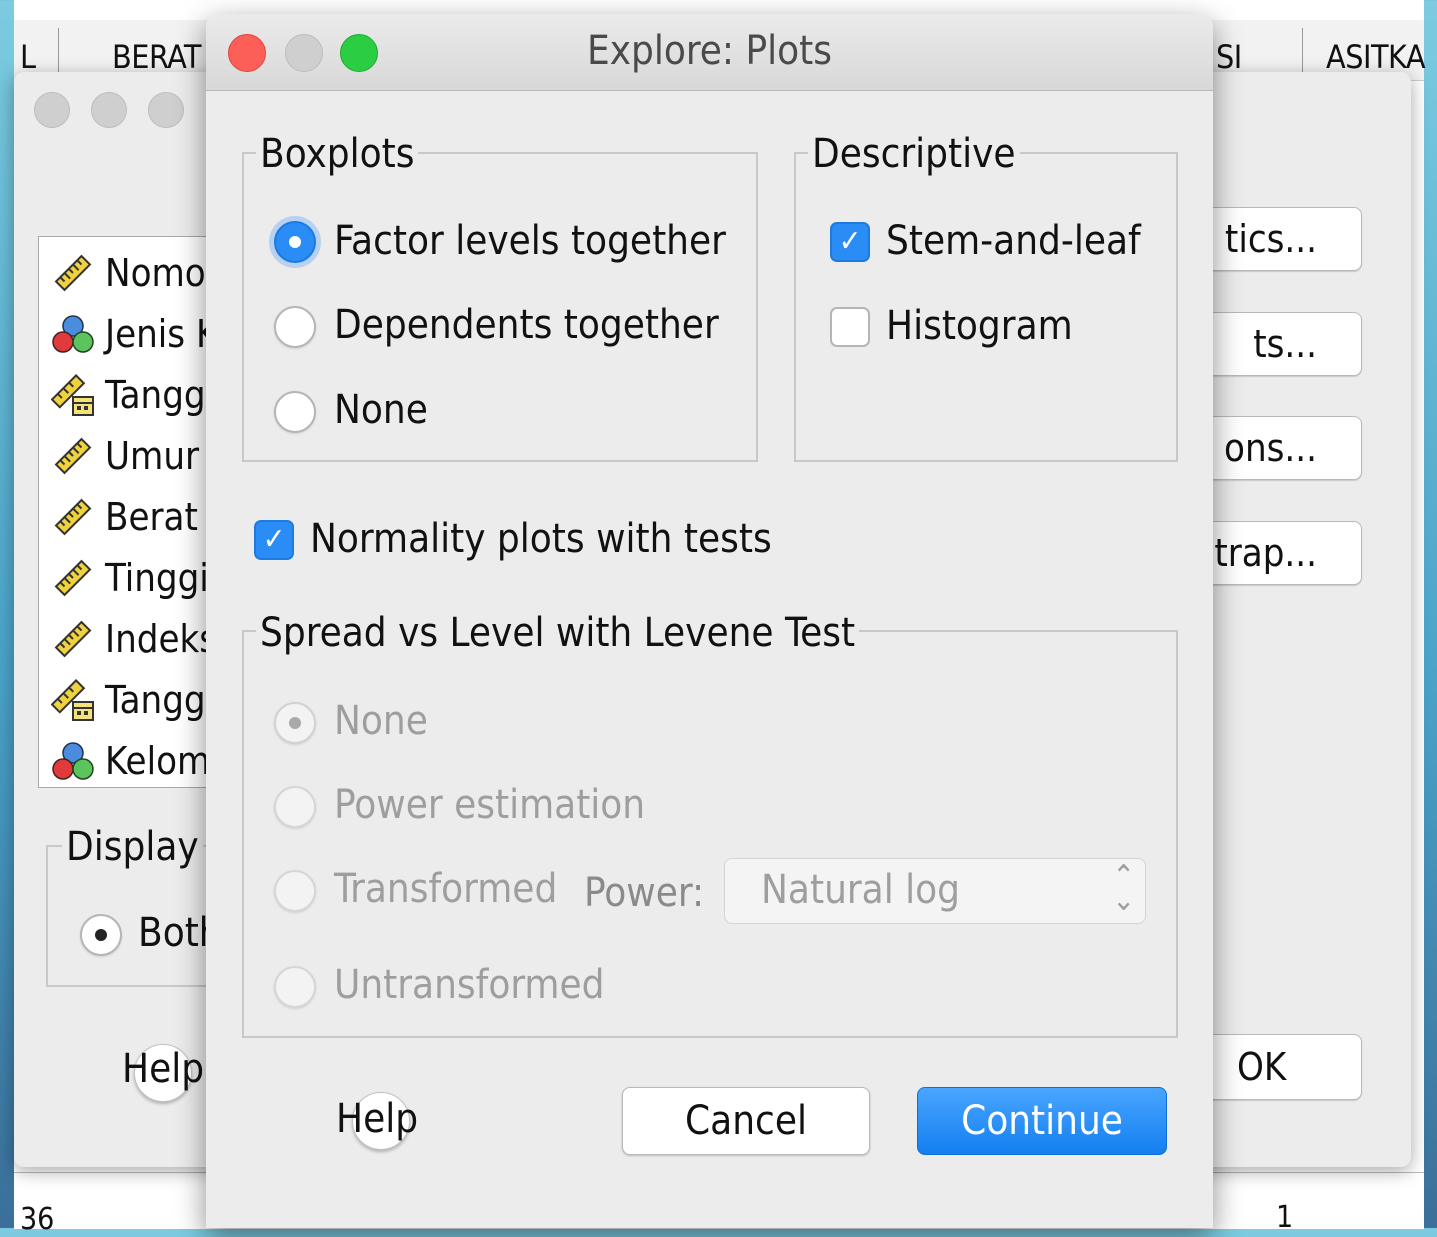 The height and width of the screenshot is (1237, 1437). Describe the element at coordinates (530, 241) in the screenshot. I see `factor-levels-label: Factor levels together` at that location.